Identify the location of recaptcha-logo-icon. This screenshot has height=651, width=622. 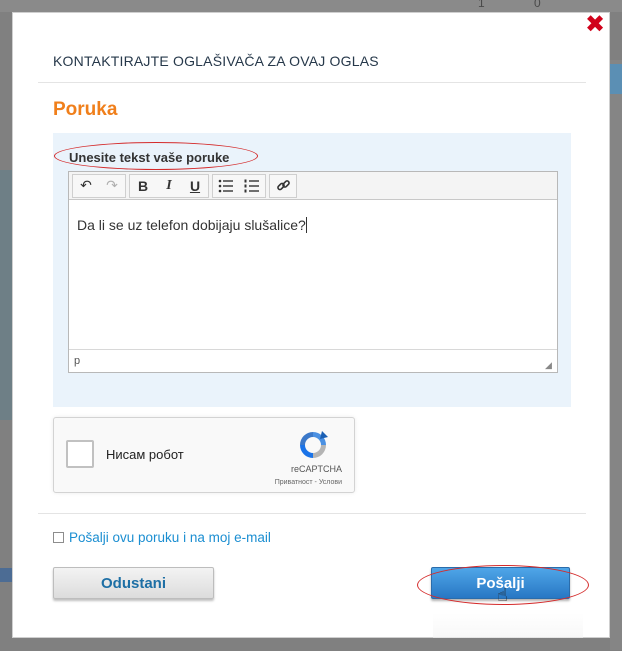
(314, 444).